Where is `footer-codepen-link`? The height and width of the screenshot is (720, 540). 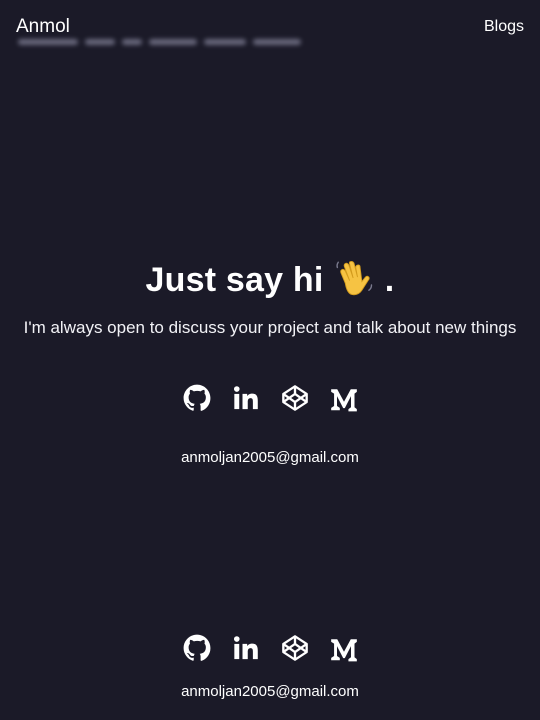
footer-codepen-link is located at coordinates (295, 648).